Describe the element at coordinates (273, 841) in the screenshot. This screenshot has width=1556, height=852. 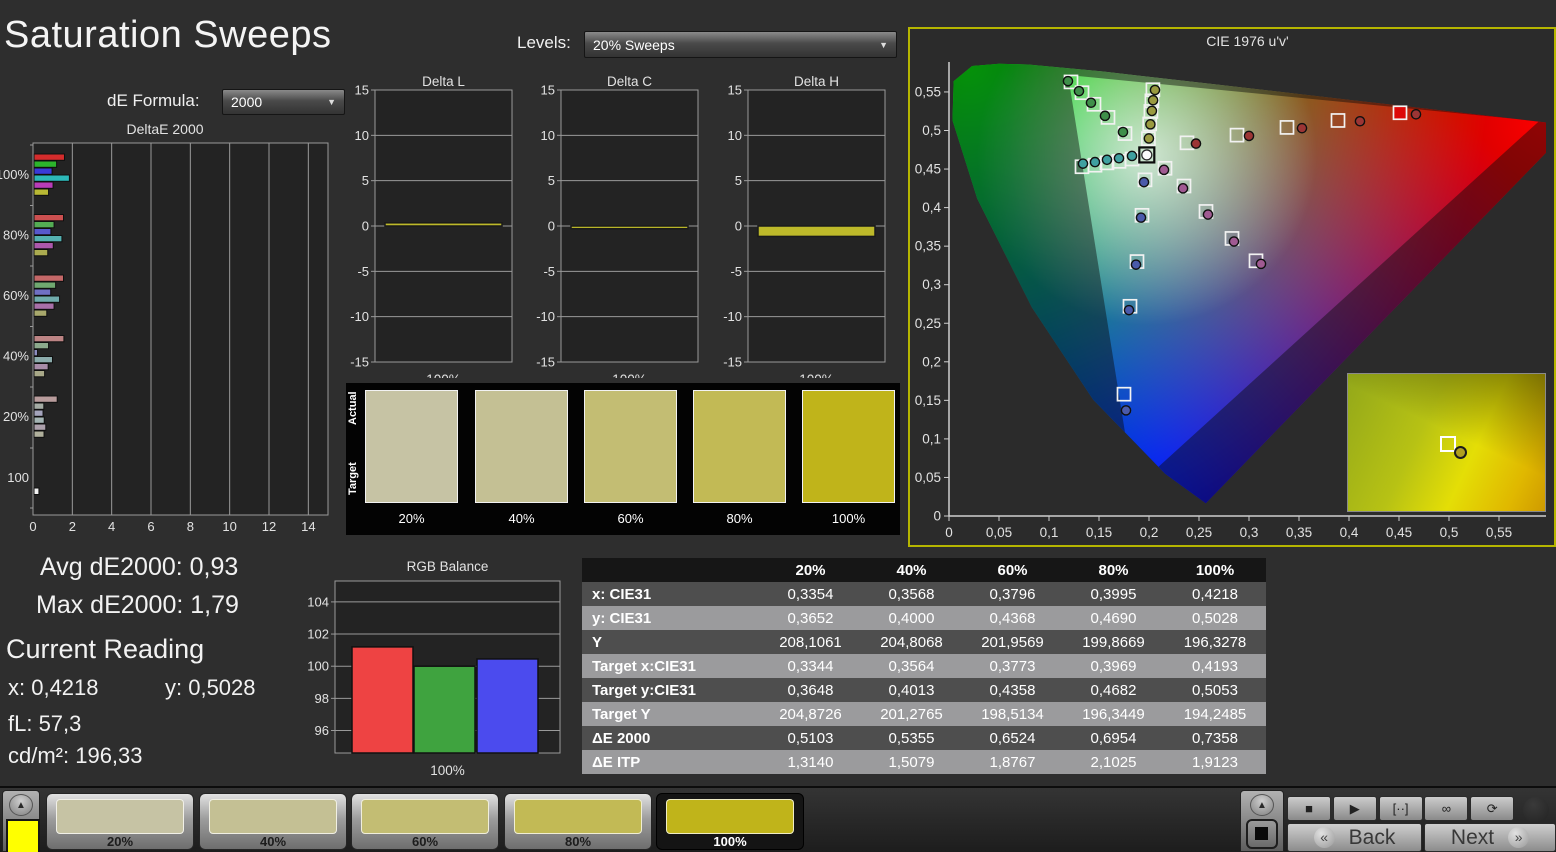
I see `sweep-level-label: 40%` at that location.